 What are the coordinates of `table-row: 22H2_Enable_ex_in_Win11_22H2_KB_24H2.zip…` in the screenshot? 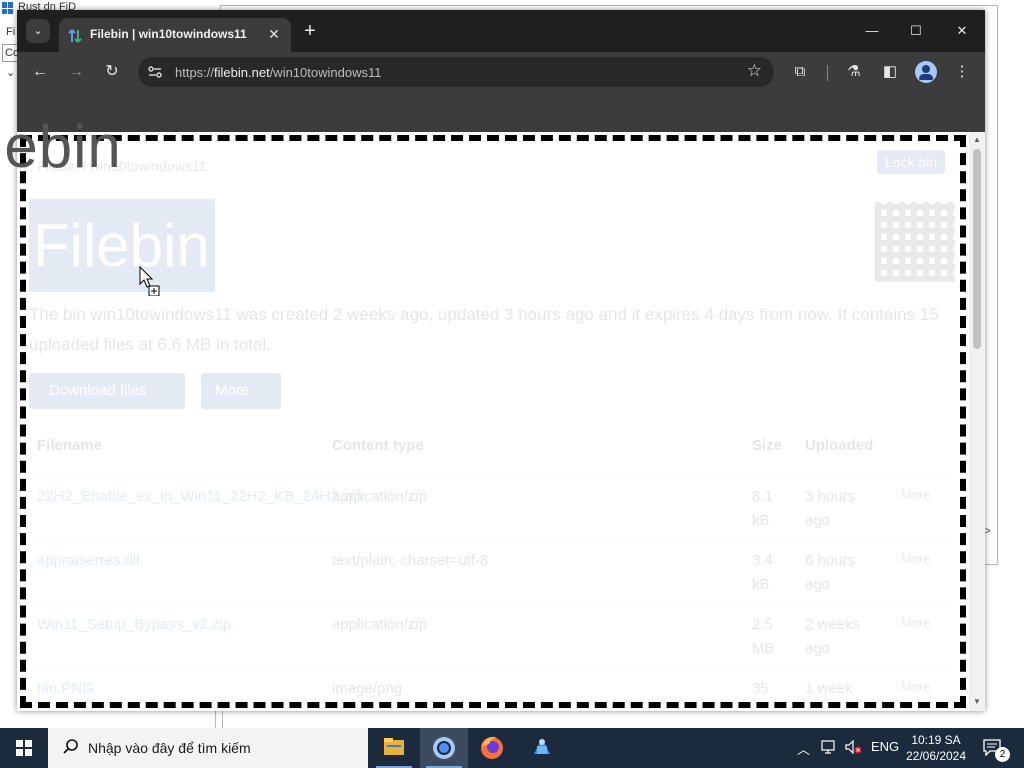 It's located at (491, 506).